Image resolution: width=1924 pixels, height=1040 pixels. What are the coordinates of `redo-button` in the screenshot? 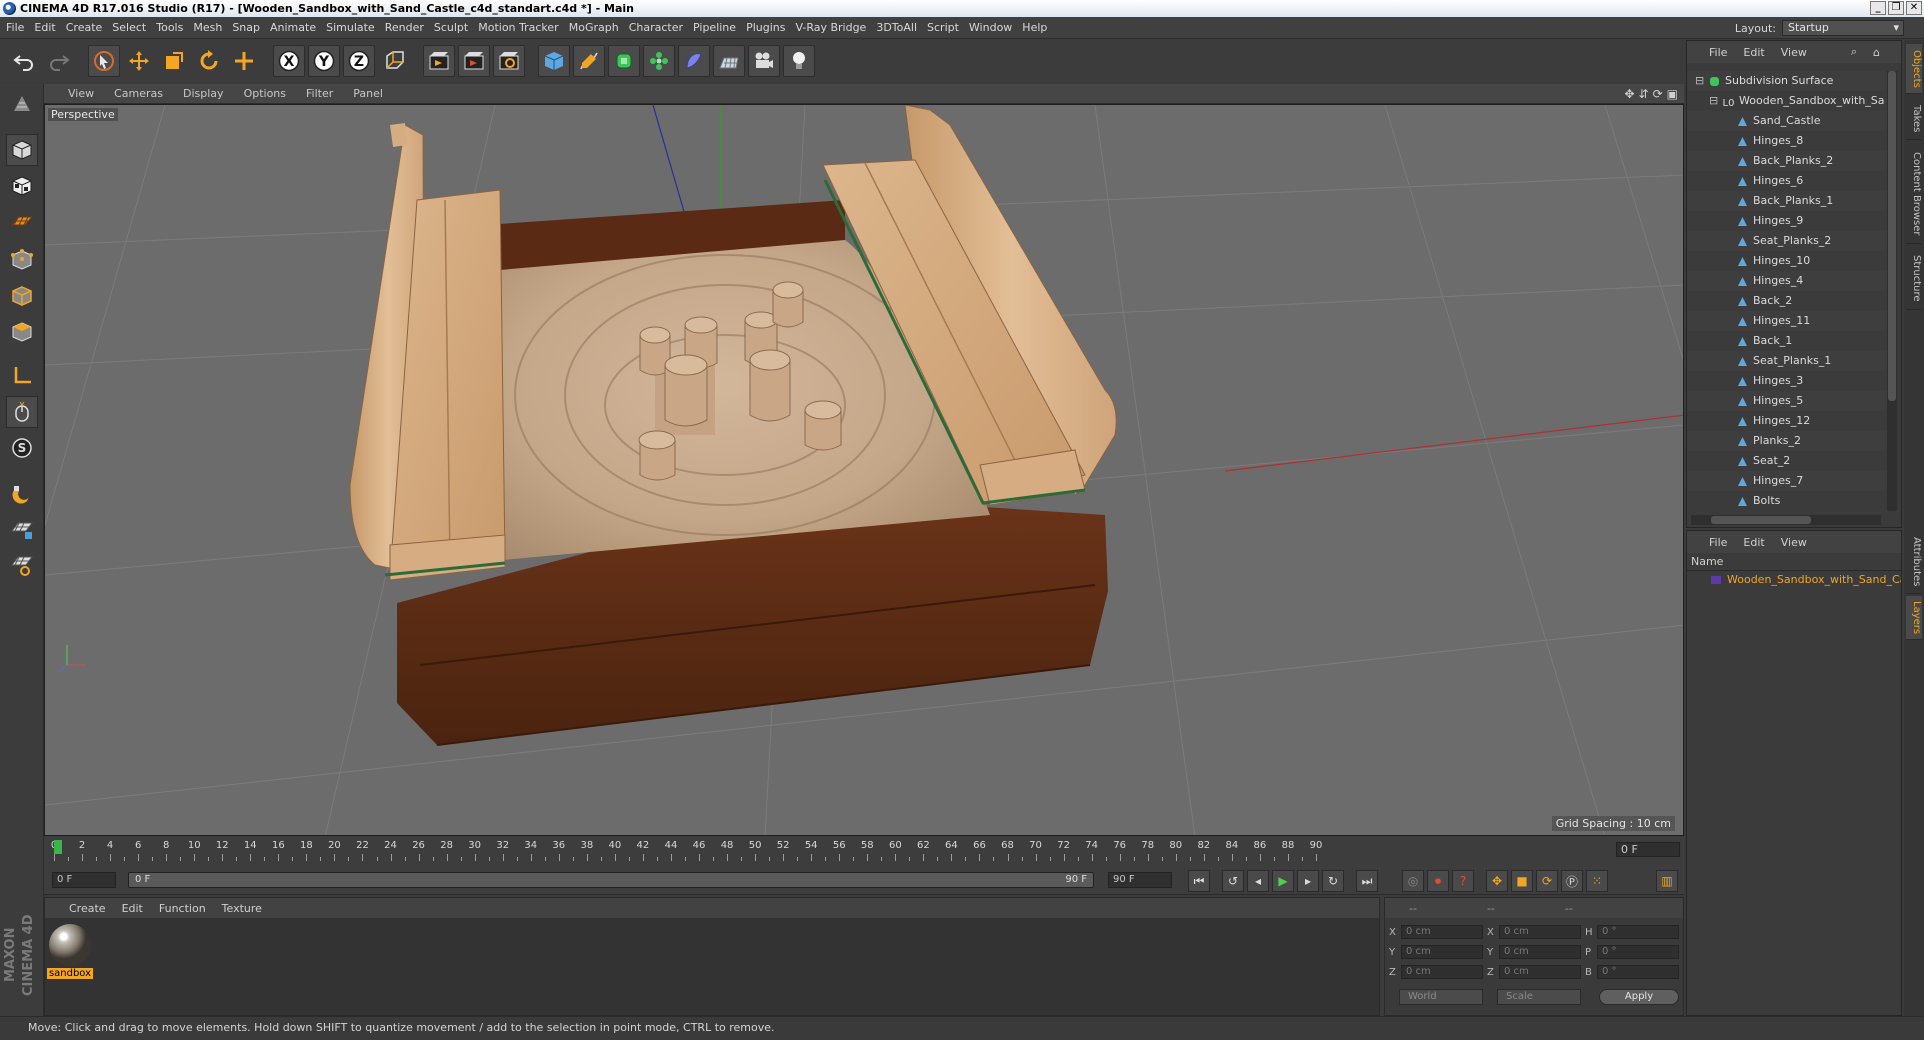 It's located at (59, 61).